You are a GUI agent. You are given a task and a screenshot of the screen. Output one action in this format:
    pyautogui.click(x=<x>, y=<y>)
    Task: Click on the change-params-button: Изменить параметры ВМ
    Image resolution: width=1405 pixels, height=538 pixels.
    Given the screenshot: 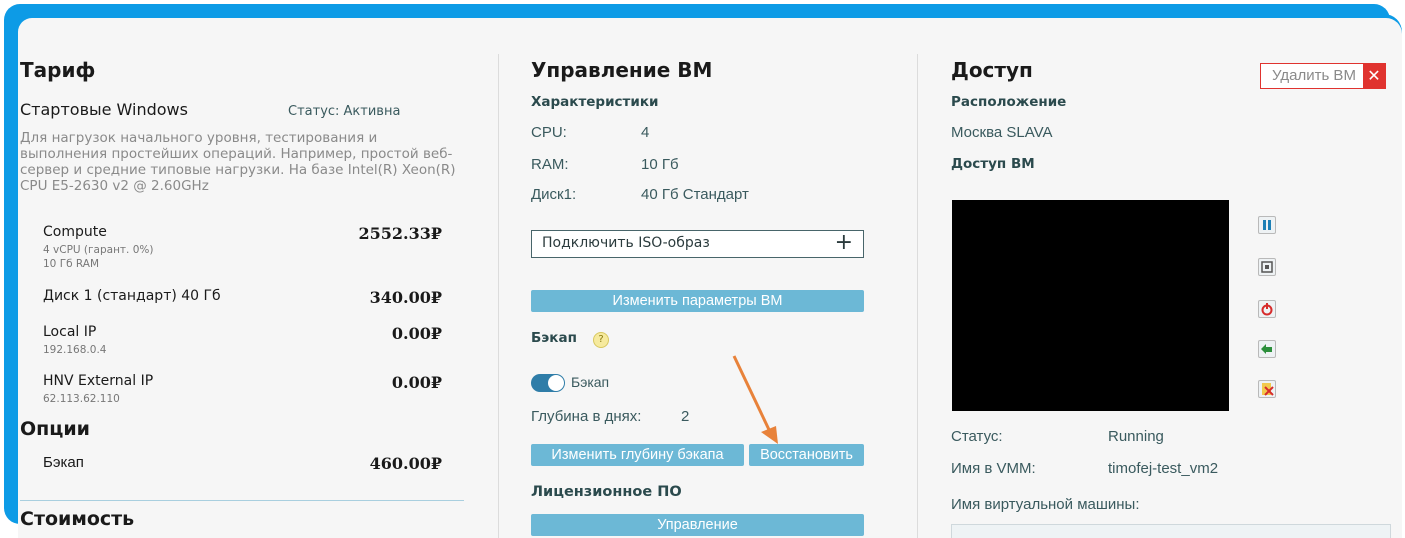 What is the action you would take?
    pyautogui.click(x=697, y=301)
    